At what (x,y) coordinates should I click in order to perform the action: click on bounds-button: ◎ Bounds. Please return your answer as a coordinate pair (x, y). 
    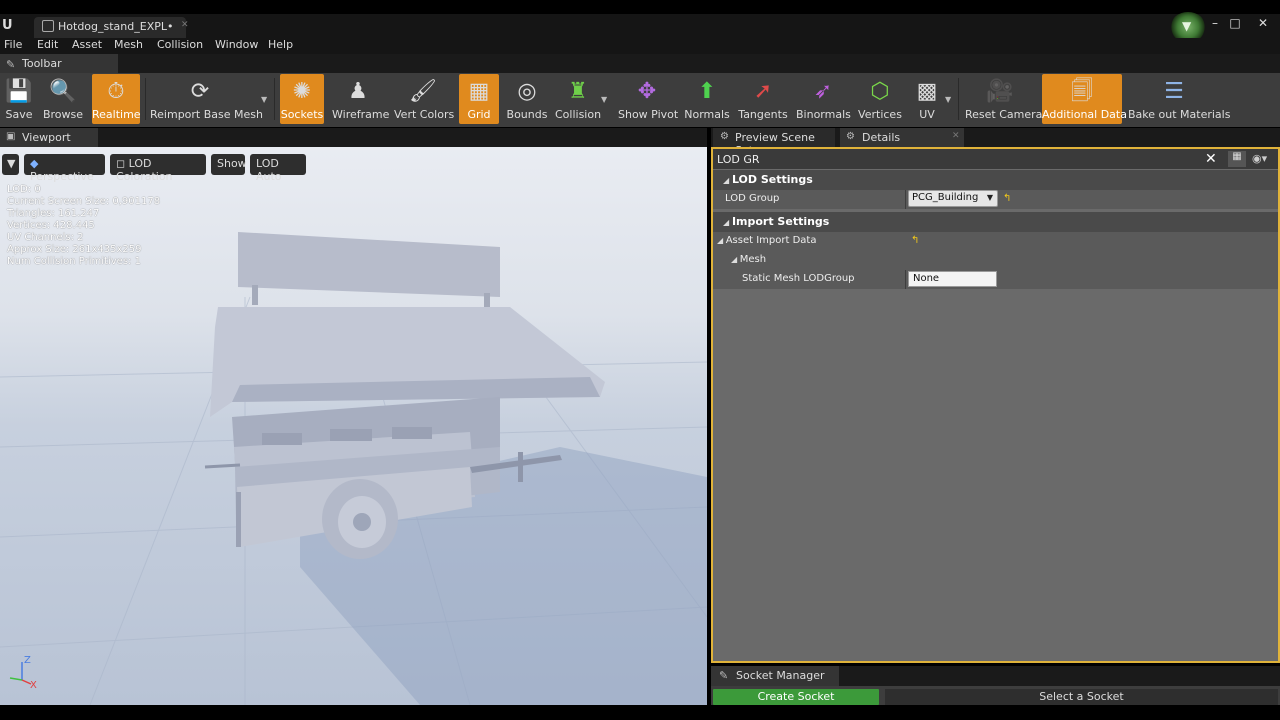
    Looking at the image, I should click on (527, 99).